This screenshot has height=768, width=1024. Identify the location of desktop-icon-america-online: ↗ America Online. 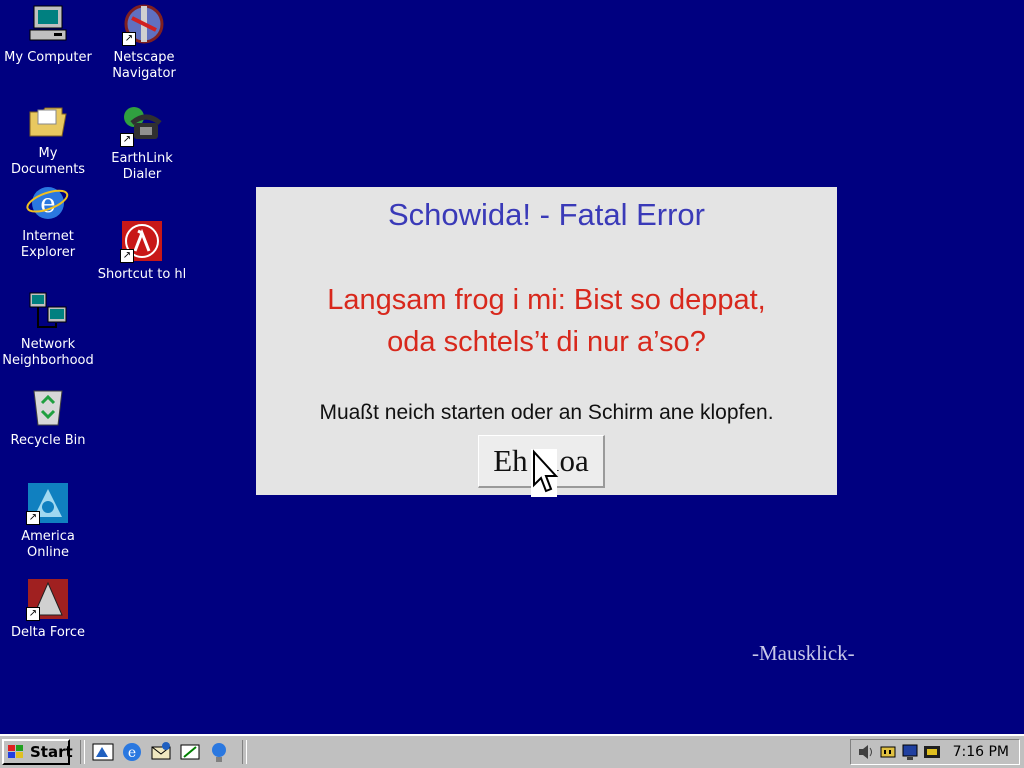
(48, 521).